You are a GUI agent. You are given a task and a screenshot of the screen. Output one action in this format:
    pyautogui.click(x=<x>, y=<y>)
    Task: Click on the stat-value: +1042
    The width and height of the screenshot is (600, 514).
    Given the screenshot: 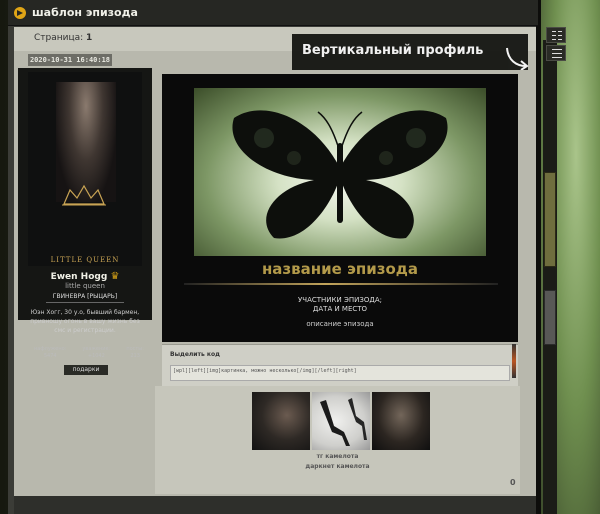 What is the action you would take?
    pyautogui.click(x=96, y=356)
    